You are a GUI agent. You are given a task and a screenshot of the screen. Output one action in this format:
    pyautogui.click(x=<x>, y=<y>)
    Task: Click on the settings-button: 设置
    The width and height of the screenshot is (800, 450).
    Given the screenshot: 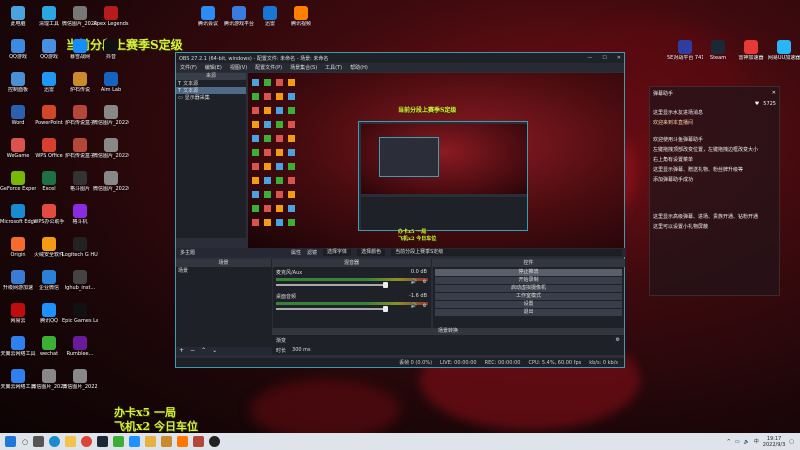 What is the action you would take?
    pyautogui.click(x=528, y=304)
    